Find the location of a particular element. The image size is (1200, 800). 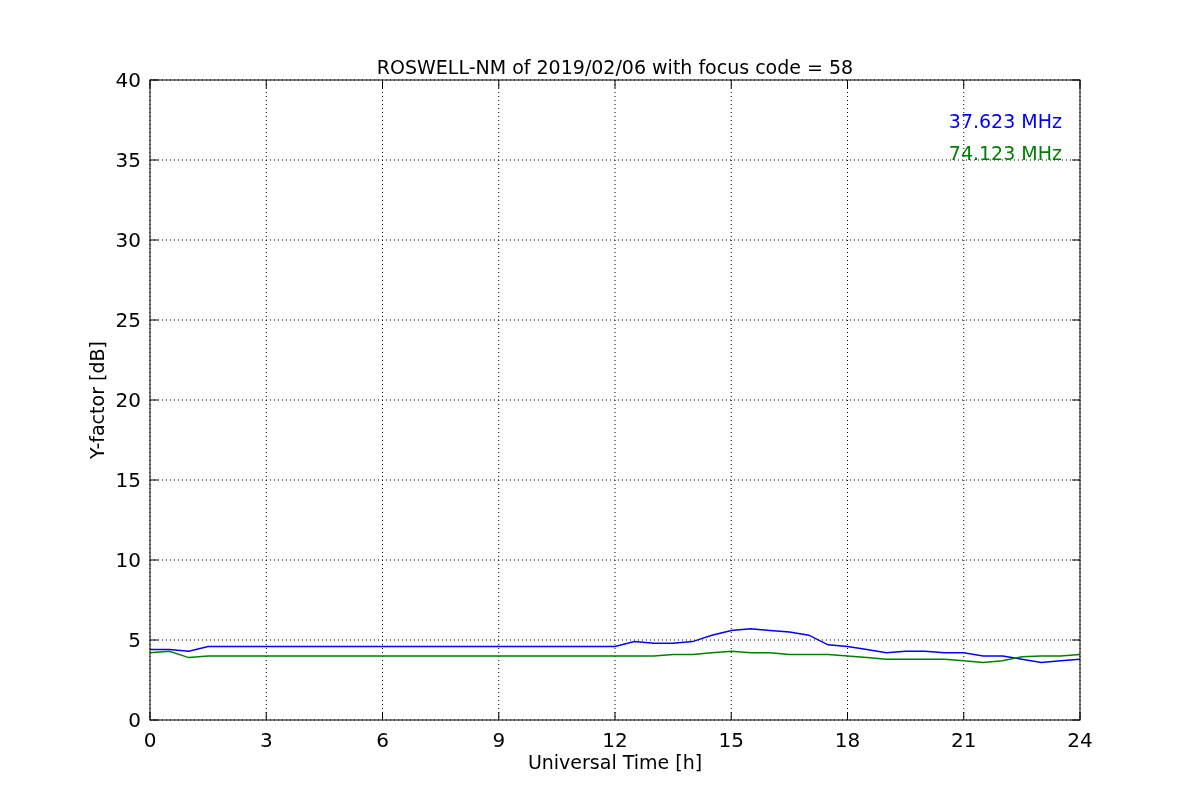

x-tick-label: 3 is located at coordinates (266, 740).